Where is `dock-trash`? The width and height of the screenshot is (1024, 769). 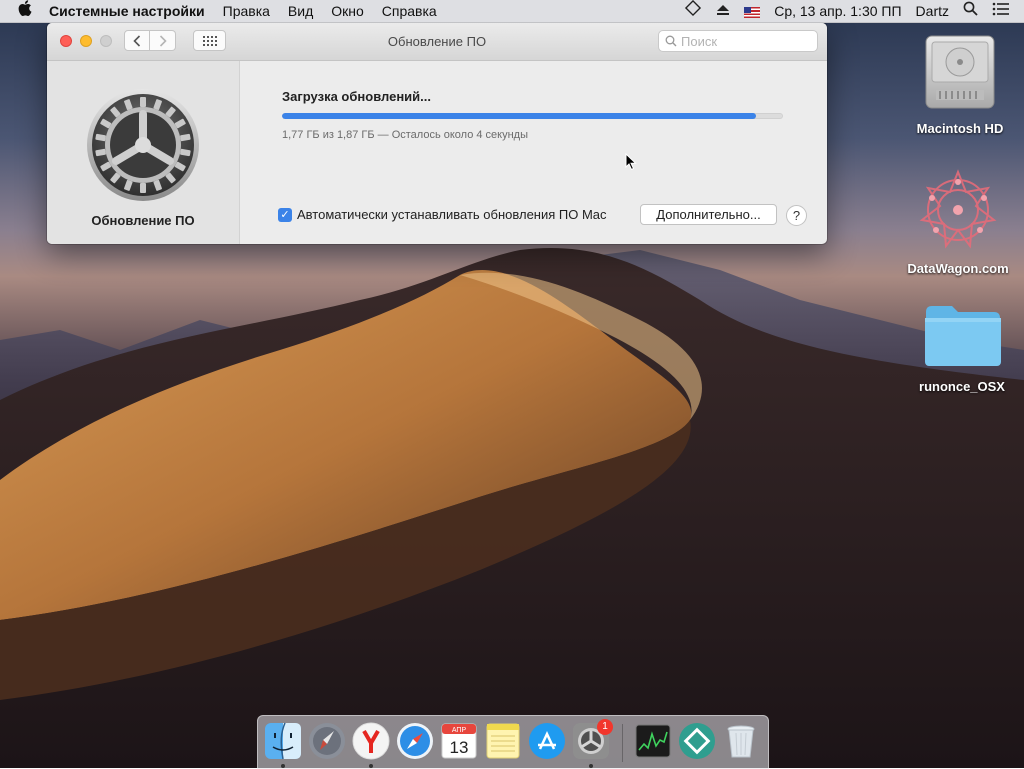
dock-trash is located at coordinates (741, 741).